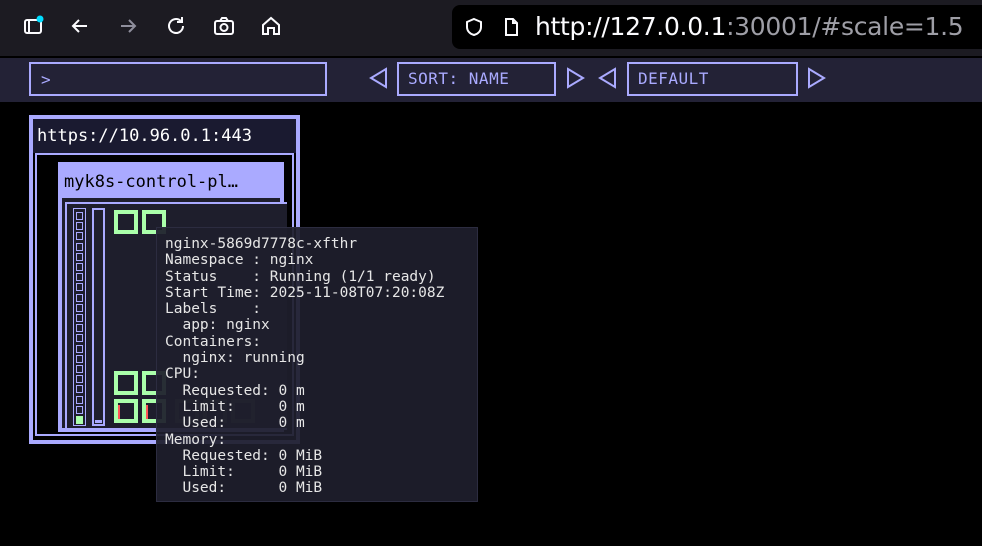 Image resolution: width=982 pixels, height=546 pixels. I want to click on address-bar: http://127.0.0.1:30001/#scale=1.5, so click(717, 27).